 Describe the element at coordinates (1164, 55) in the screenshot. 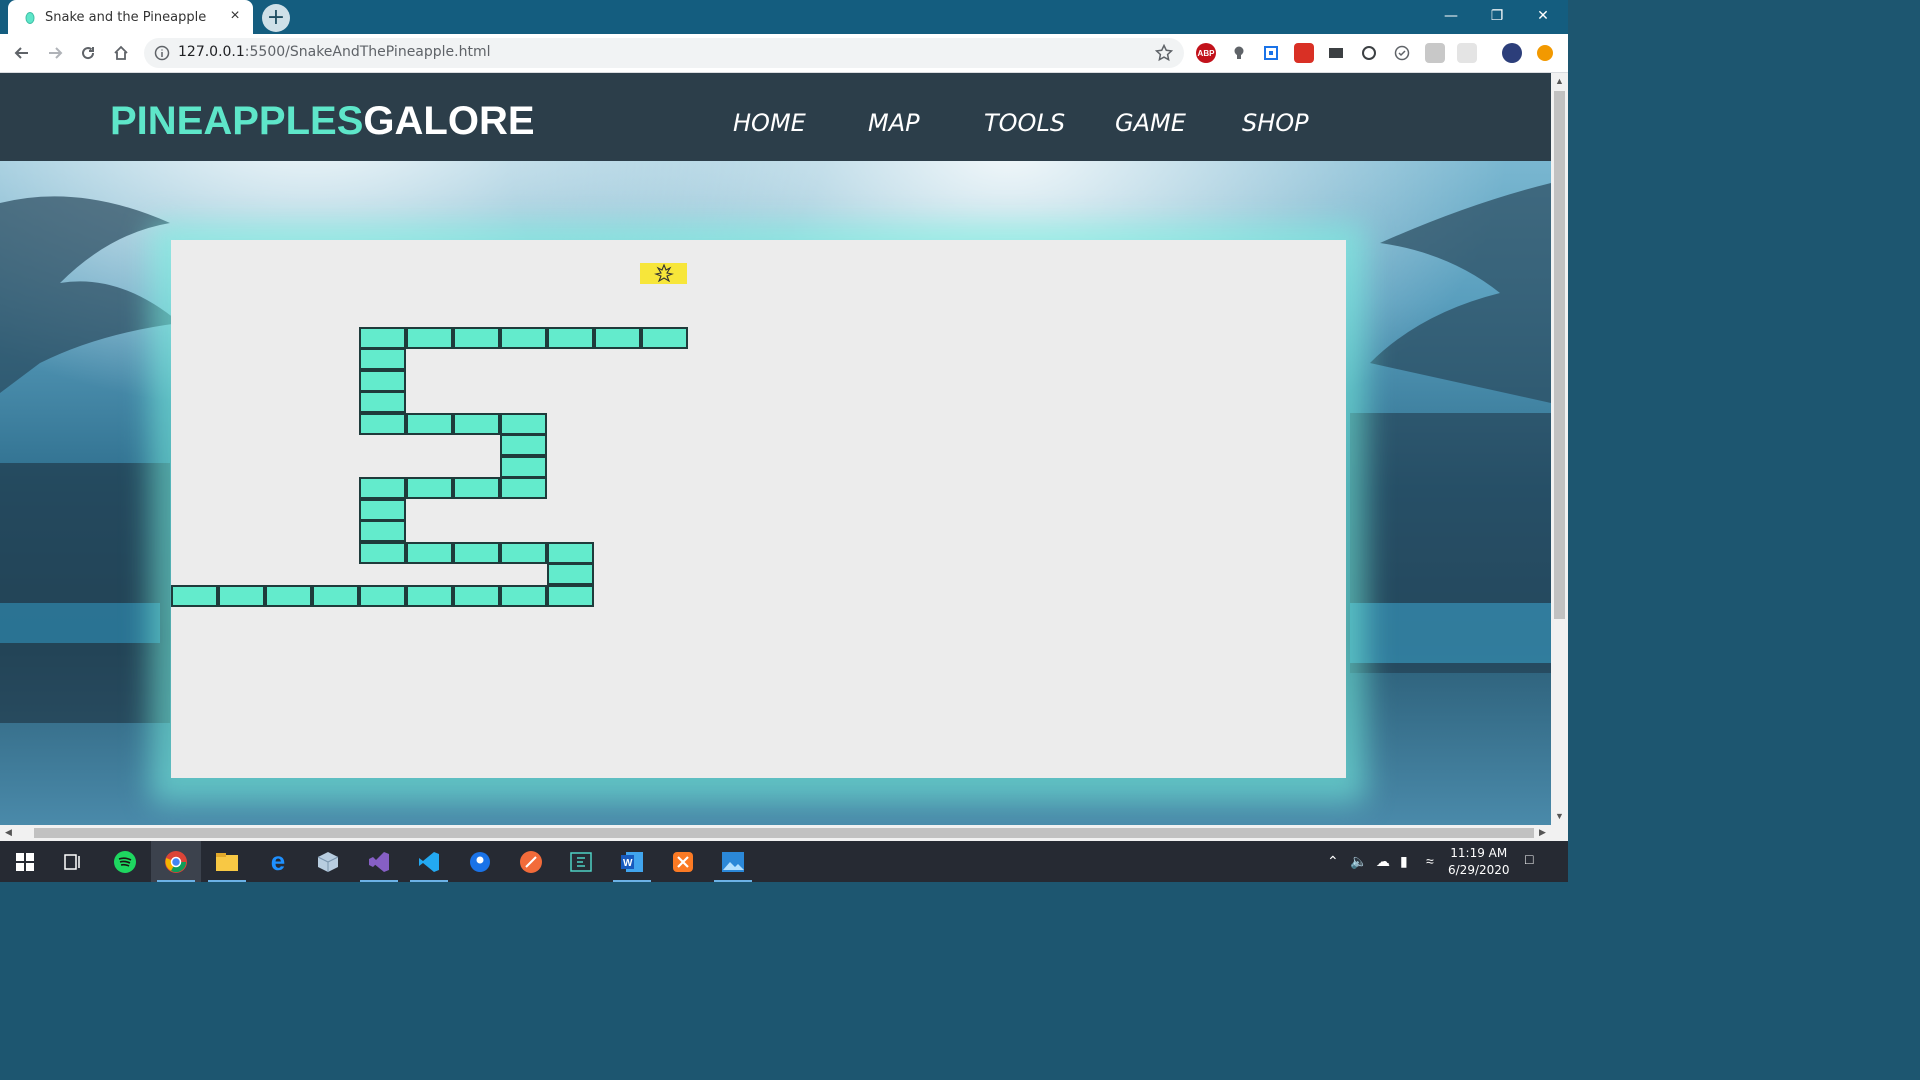

I see `star-icon` at that location.